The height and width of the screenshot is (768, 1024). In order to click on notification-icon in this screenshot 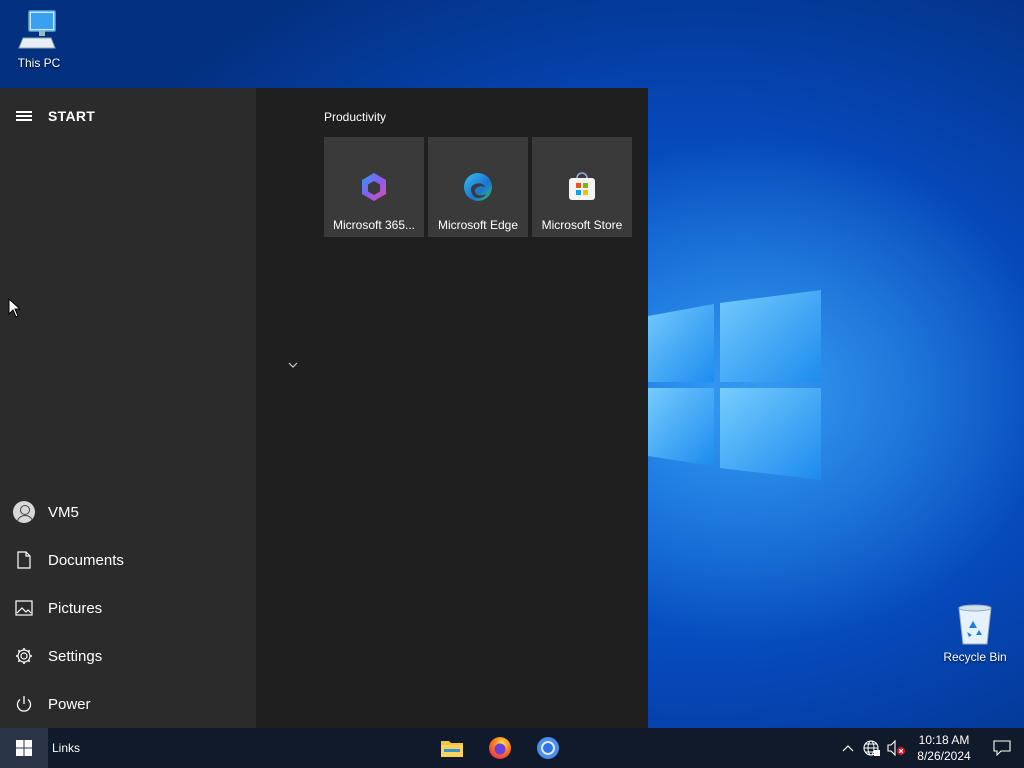, I will do `click(1002, 748)`.